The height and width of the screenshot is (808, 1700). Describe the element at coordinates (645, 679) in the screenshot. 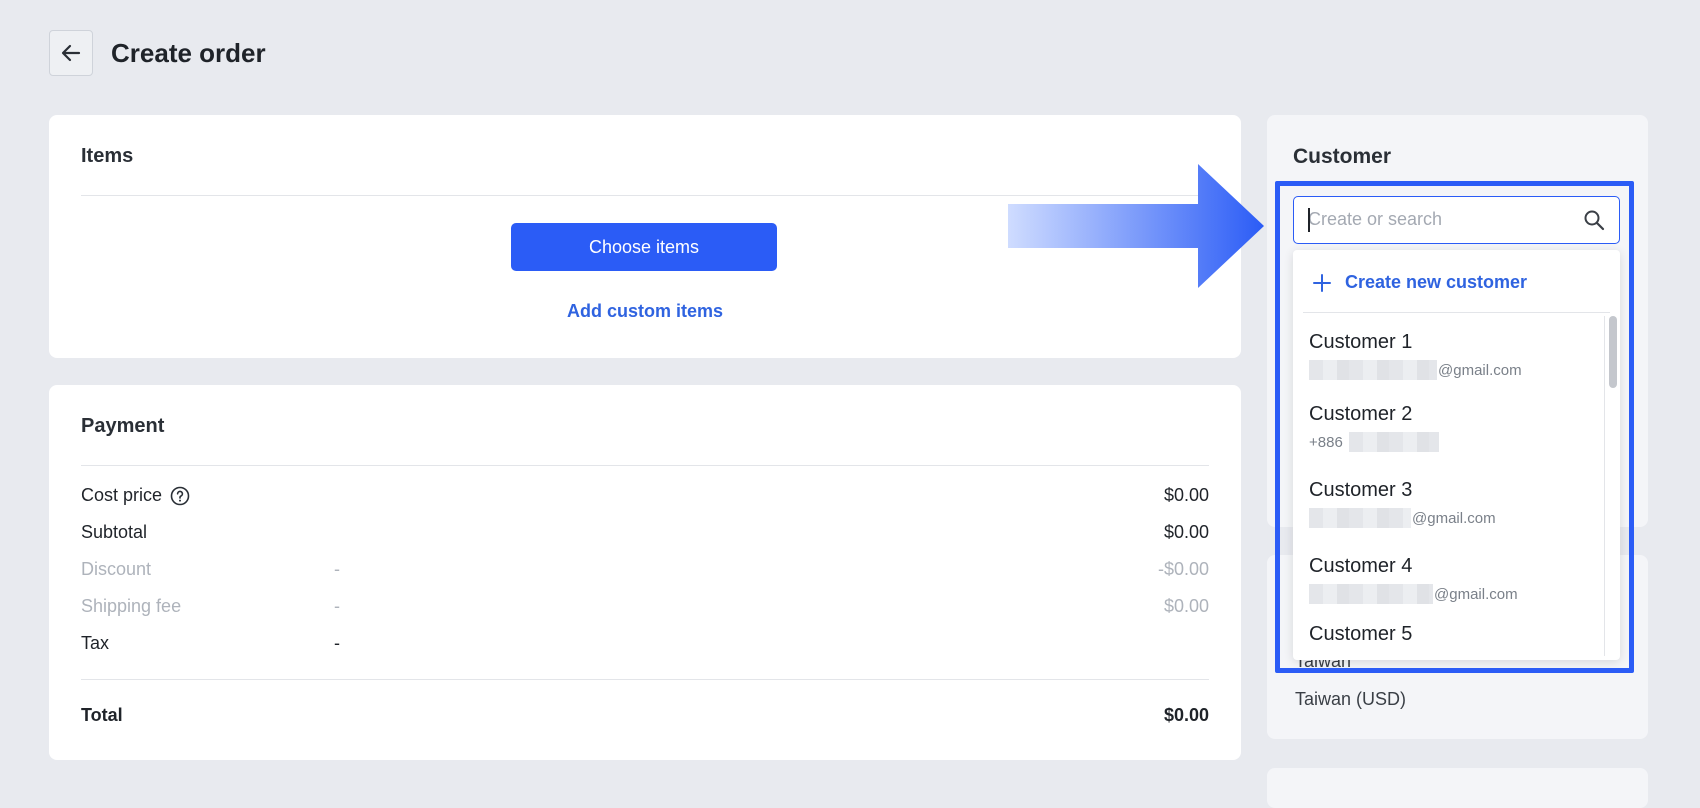

I see `payment-divider-bottom` at that location.